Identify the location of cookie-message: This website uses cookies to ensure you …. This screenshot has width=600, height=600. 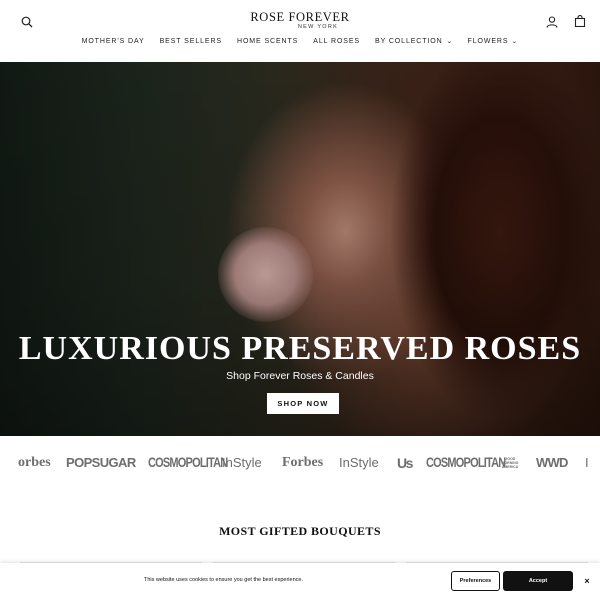
(223, 580).